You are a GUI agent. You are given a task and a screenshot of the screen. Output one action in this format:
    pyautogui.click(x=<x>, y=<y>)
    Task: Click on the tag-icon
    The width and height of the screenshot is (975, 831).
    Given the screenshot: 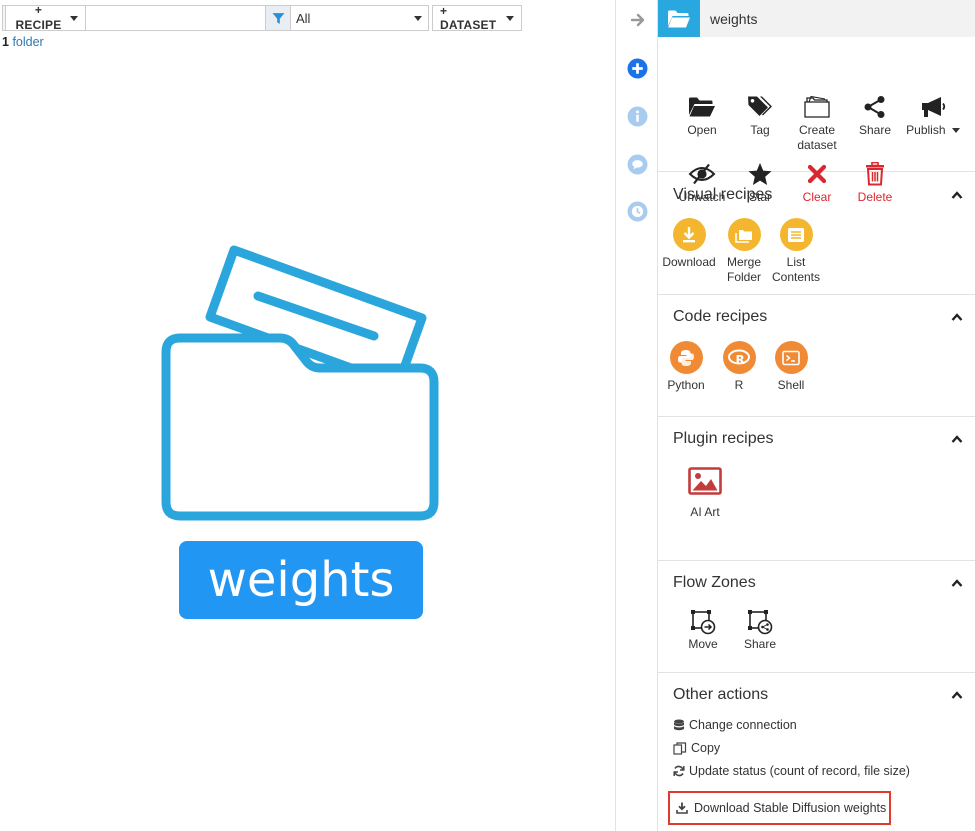 What is the action you would take?
    pyautogui.click(x=760, y=107)
    